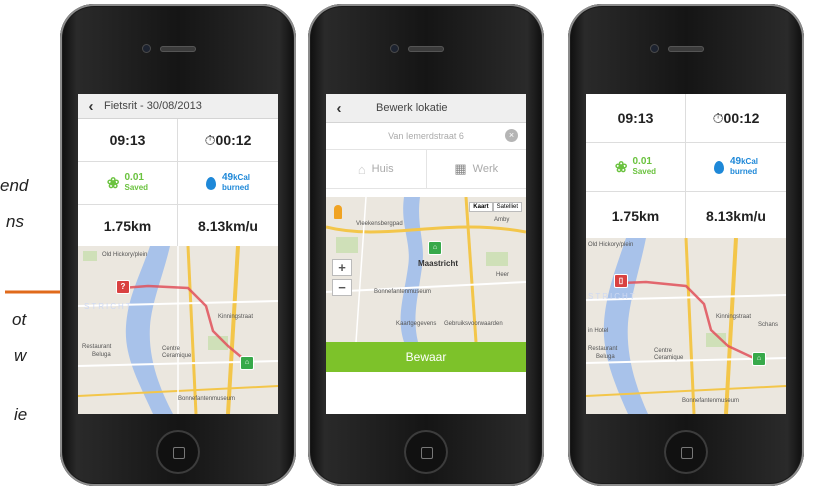 The image size is (816, 491). What do you see at coordinates (382, 169) in the screenshot?
I see `place-home-label: Huis` at bounding box center [382, 169].